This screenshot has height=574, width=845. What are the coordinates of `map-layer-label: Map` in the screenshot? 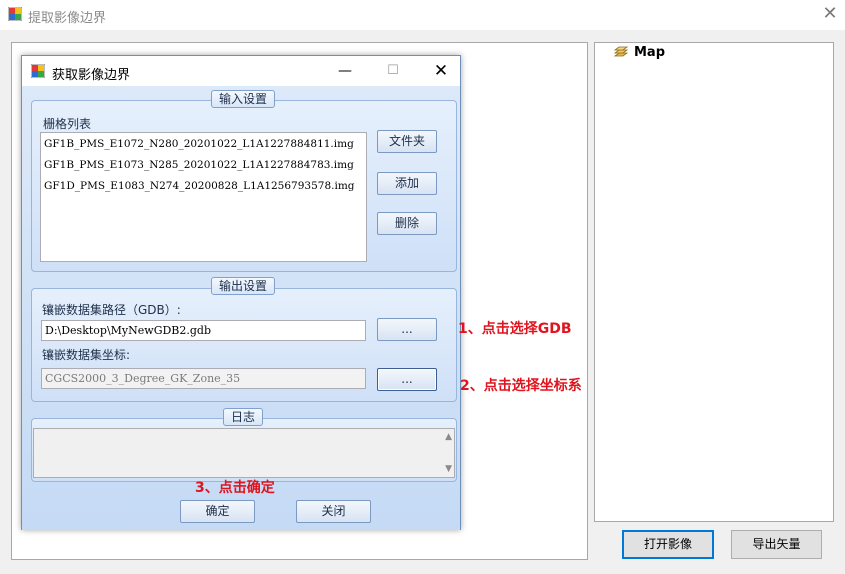 It's located at (649, 52).